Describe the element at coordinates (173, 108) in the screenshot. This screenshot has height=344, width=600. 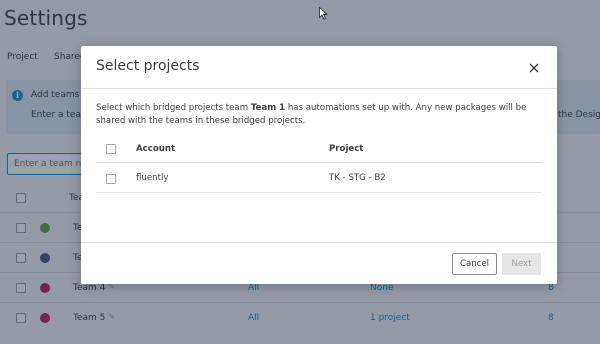
I see `description-text: Select which bridged projects team` at that location.